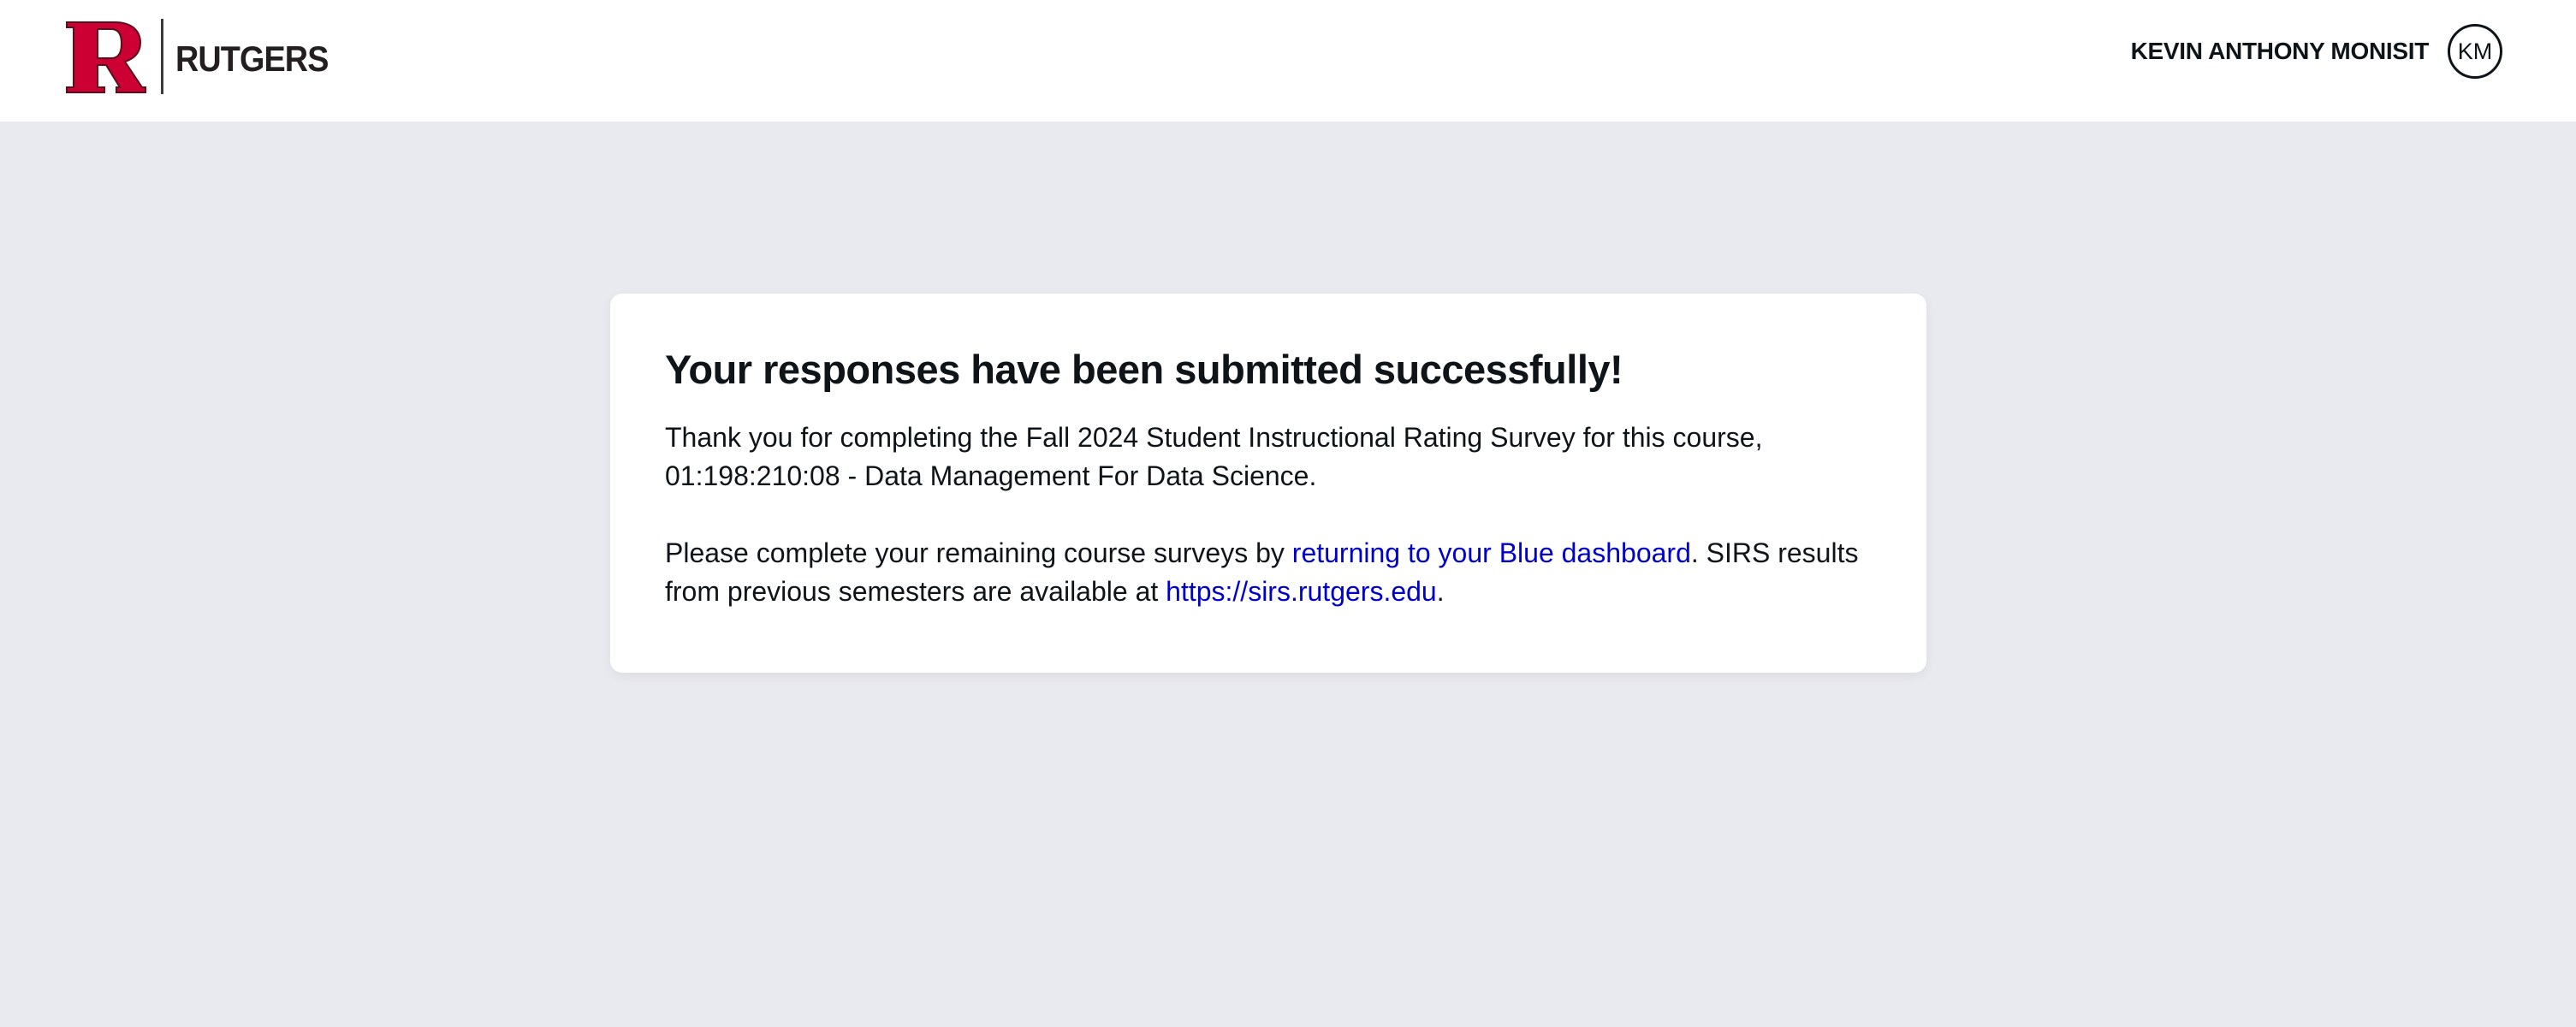  I want to click on logo-wordmark: RUTGERS, so click(252, 59).